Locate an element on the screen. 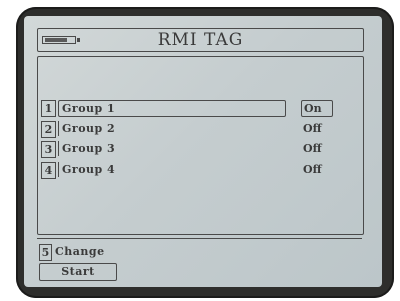 This screenshot has width=400, height=301. group-row-3: 3 Group 3 Off is located at coordinates (198, 150).